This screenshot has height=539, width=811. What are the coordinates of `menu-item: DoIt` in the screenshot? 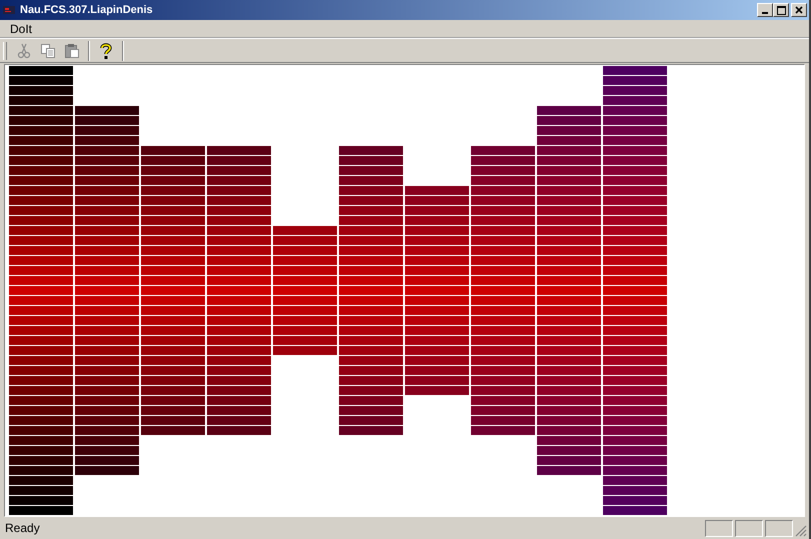 It's located at (21, 29).